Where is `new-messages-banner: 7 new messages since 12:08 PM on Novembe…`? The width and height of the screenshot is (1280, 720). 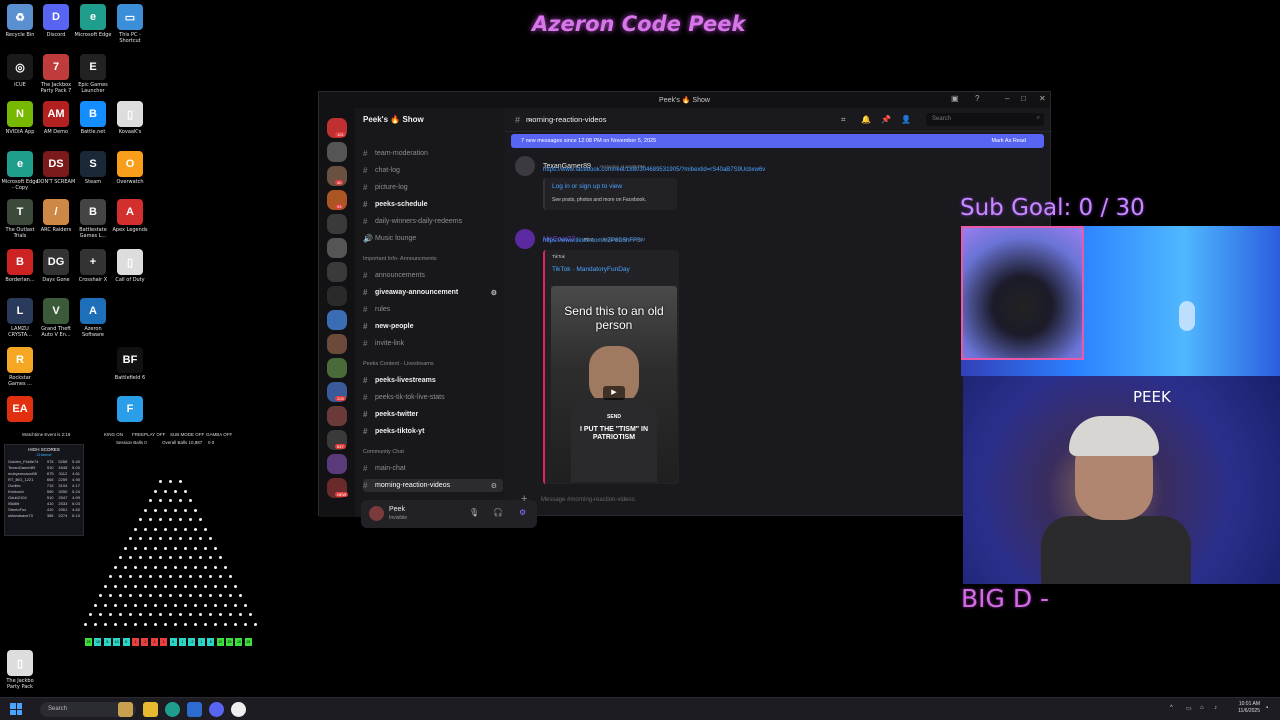 new-messages-banner: 7 new messages since 12:08 PM on Novembe… is located at coordinates (777, 141).